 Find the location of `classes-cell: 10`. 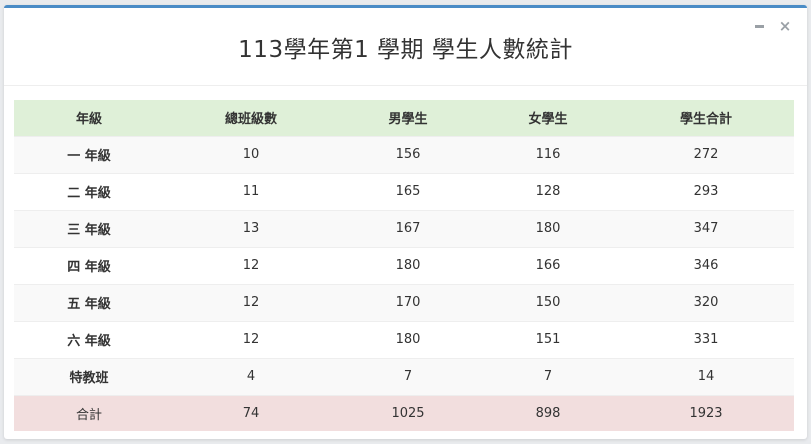

classes-cell: 10 is located at coordinates (251, 154).